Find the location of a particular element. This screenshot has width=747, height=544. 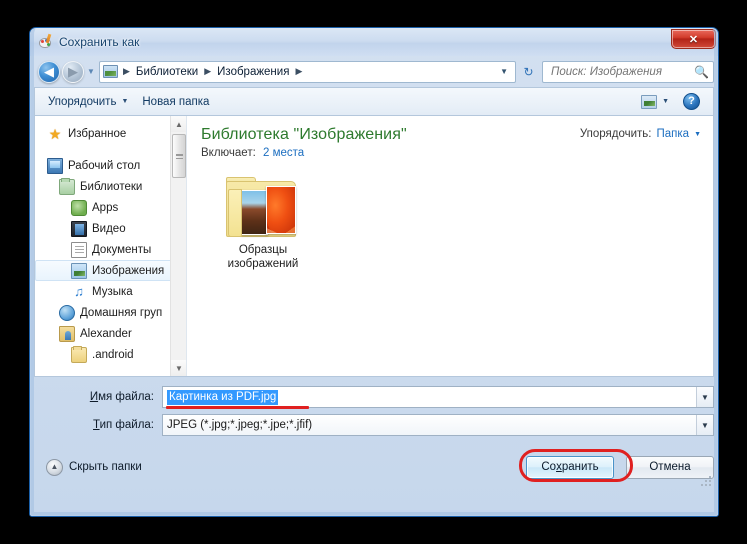

list-item-label-line1: Образцы is located at coordinates (263, 250).